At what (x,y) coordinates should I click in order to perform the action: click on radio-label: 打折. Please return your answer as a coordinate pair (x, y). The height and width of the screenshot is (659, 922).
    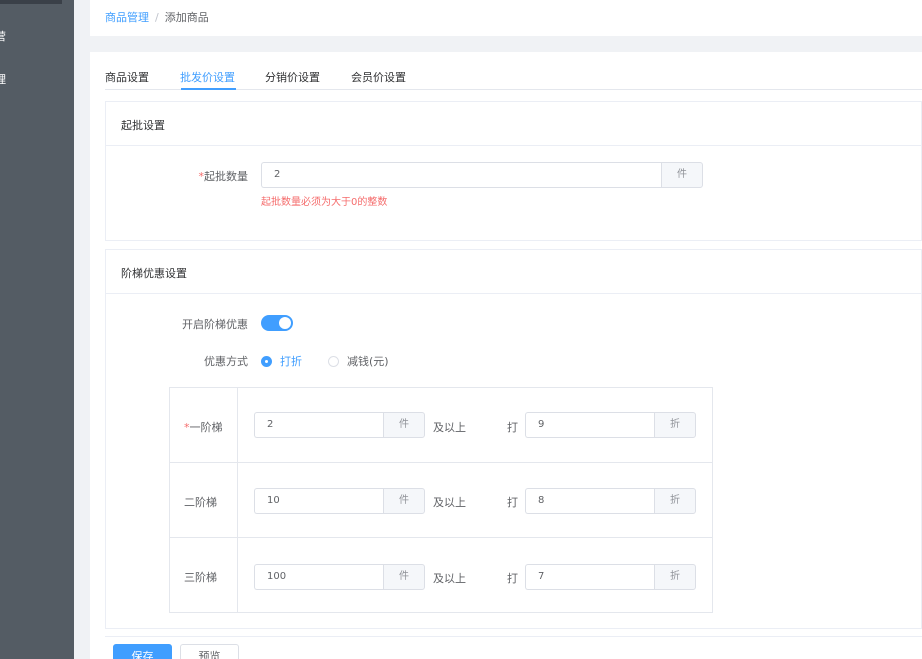
    Looking at the image, I should click on (291, 361).